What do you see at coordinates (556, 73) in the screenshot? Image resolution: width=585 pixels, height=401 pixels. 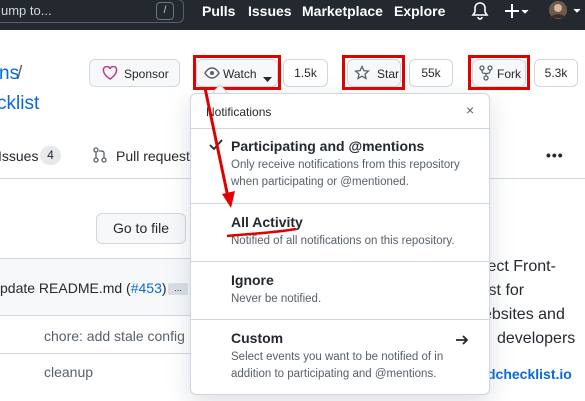 I see `fork-count: 5.3k` at bounding box center [556, 73].